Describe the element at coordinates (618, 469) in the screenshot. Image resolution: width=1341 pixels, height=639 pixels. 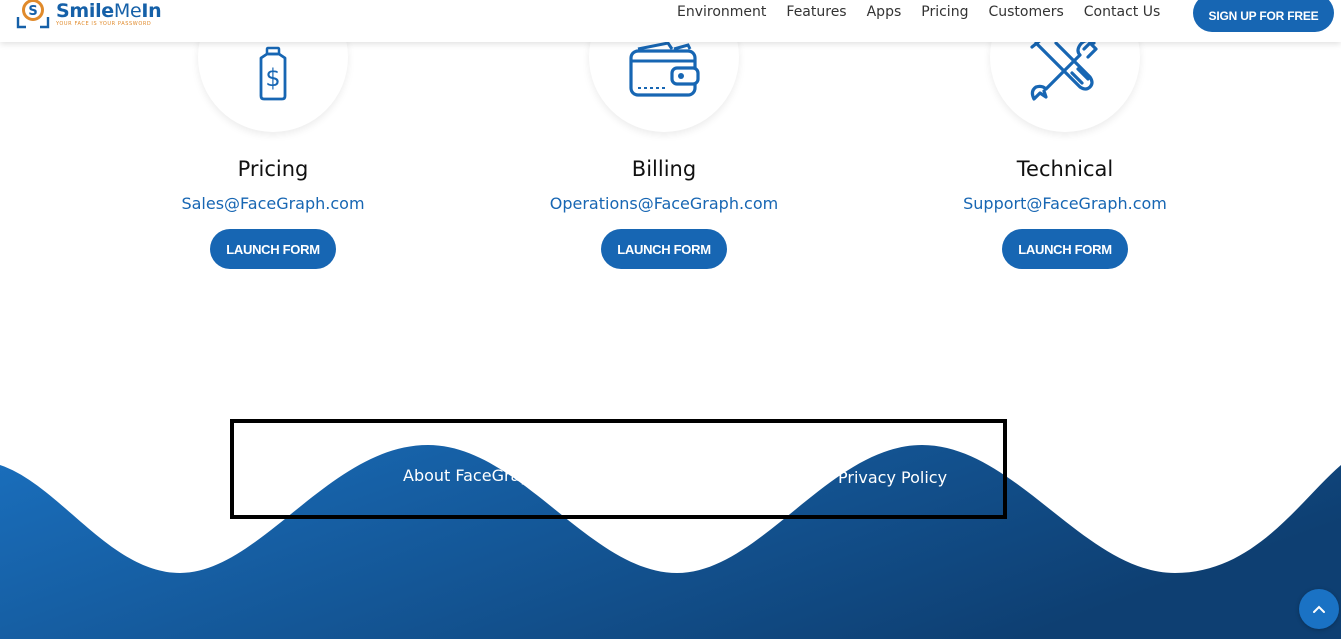
I see `focus-highlight-box` at that location.